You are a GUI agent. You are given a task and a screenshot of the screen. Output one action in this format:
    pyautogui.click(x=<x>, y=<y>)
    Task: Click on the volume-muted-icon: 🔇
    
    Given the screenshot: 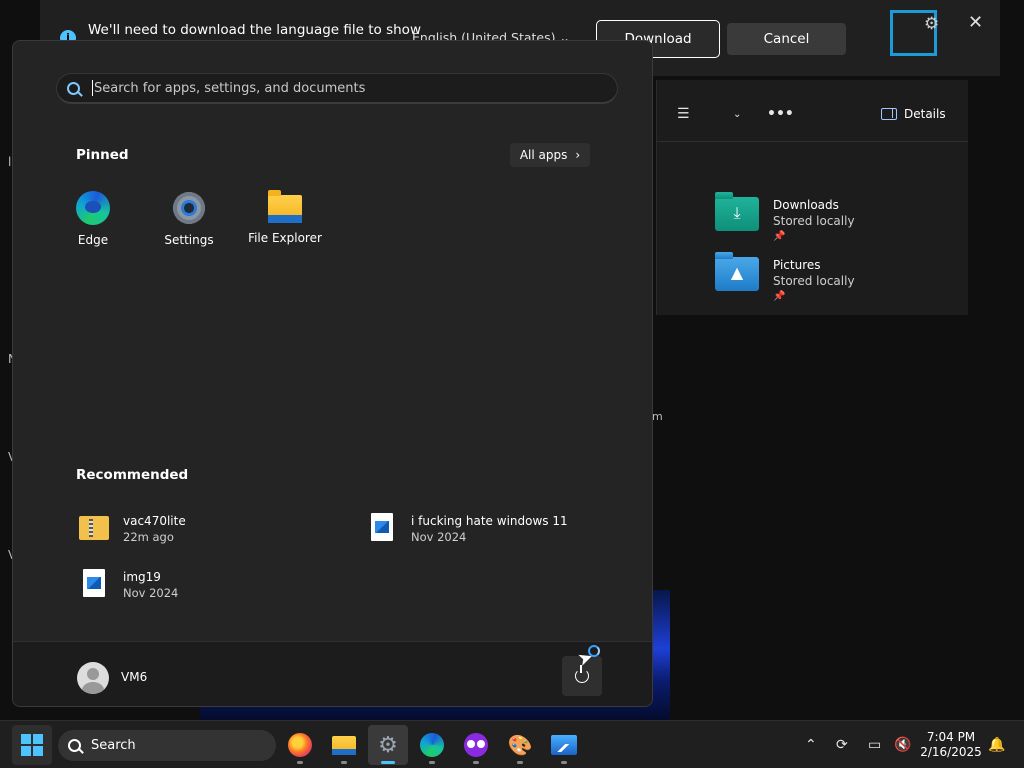 What is the action you would take?
    pyautogui.click(x=902, y=744)
    